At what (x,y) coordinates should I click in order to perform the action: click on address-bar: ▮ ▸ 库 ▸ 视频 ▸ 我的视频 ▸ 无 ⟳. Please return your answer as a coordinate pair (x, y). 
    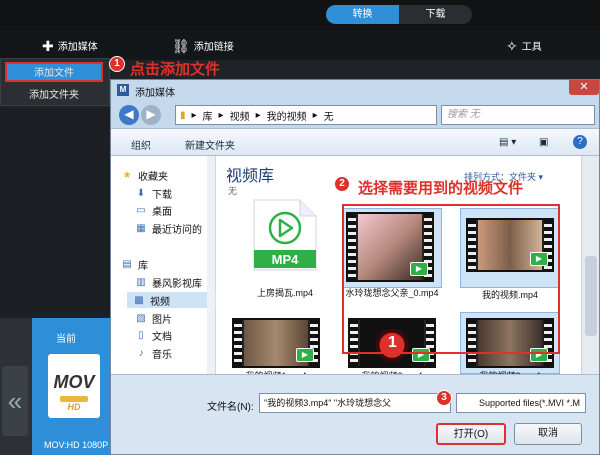
    Looking at the image, I should click on (336, 115).